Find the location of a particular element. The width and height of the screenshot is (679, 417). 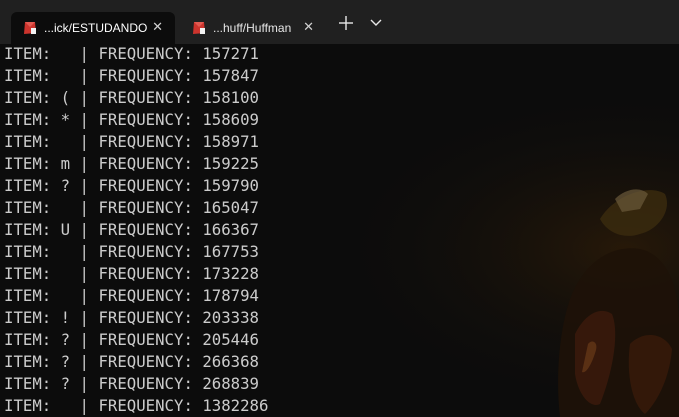

console-line: ITEM: ? | FREQUENCY: 159790 is located at coordinates (132, 185).